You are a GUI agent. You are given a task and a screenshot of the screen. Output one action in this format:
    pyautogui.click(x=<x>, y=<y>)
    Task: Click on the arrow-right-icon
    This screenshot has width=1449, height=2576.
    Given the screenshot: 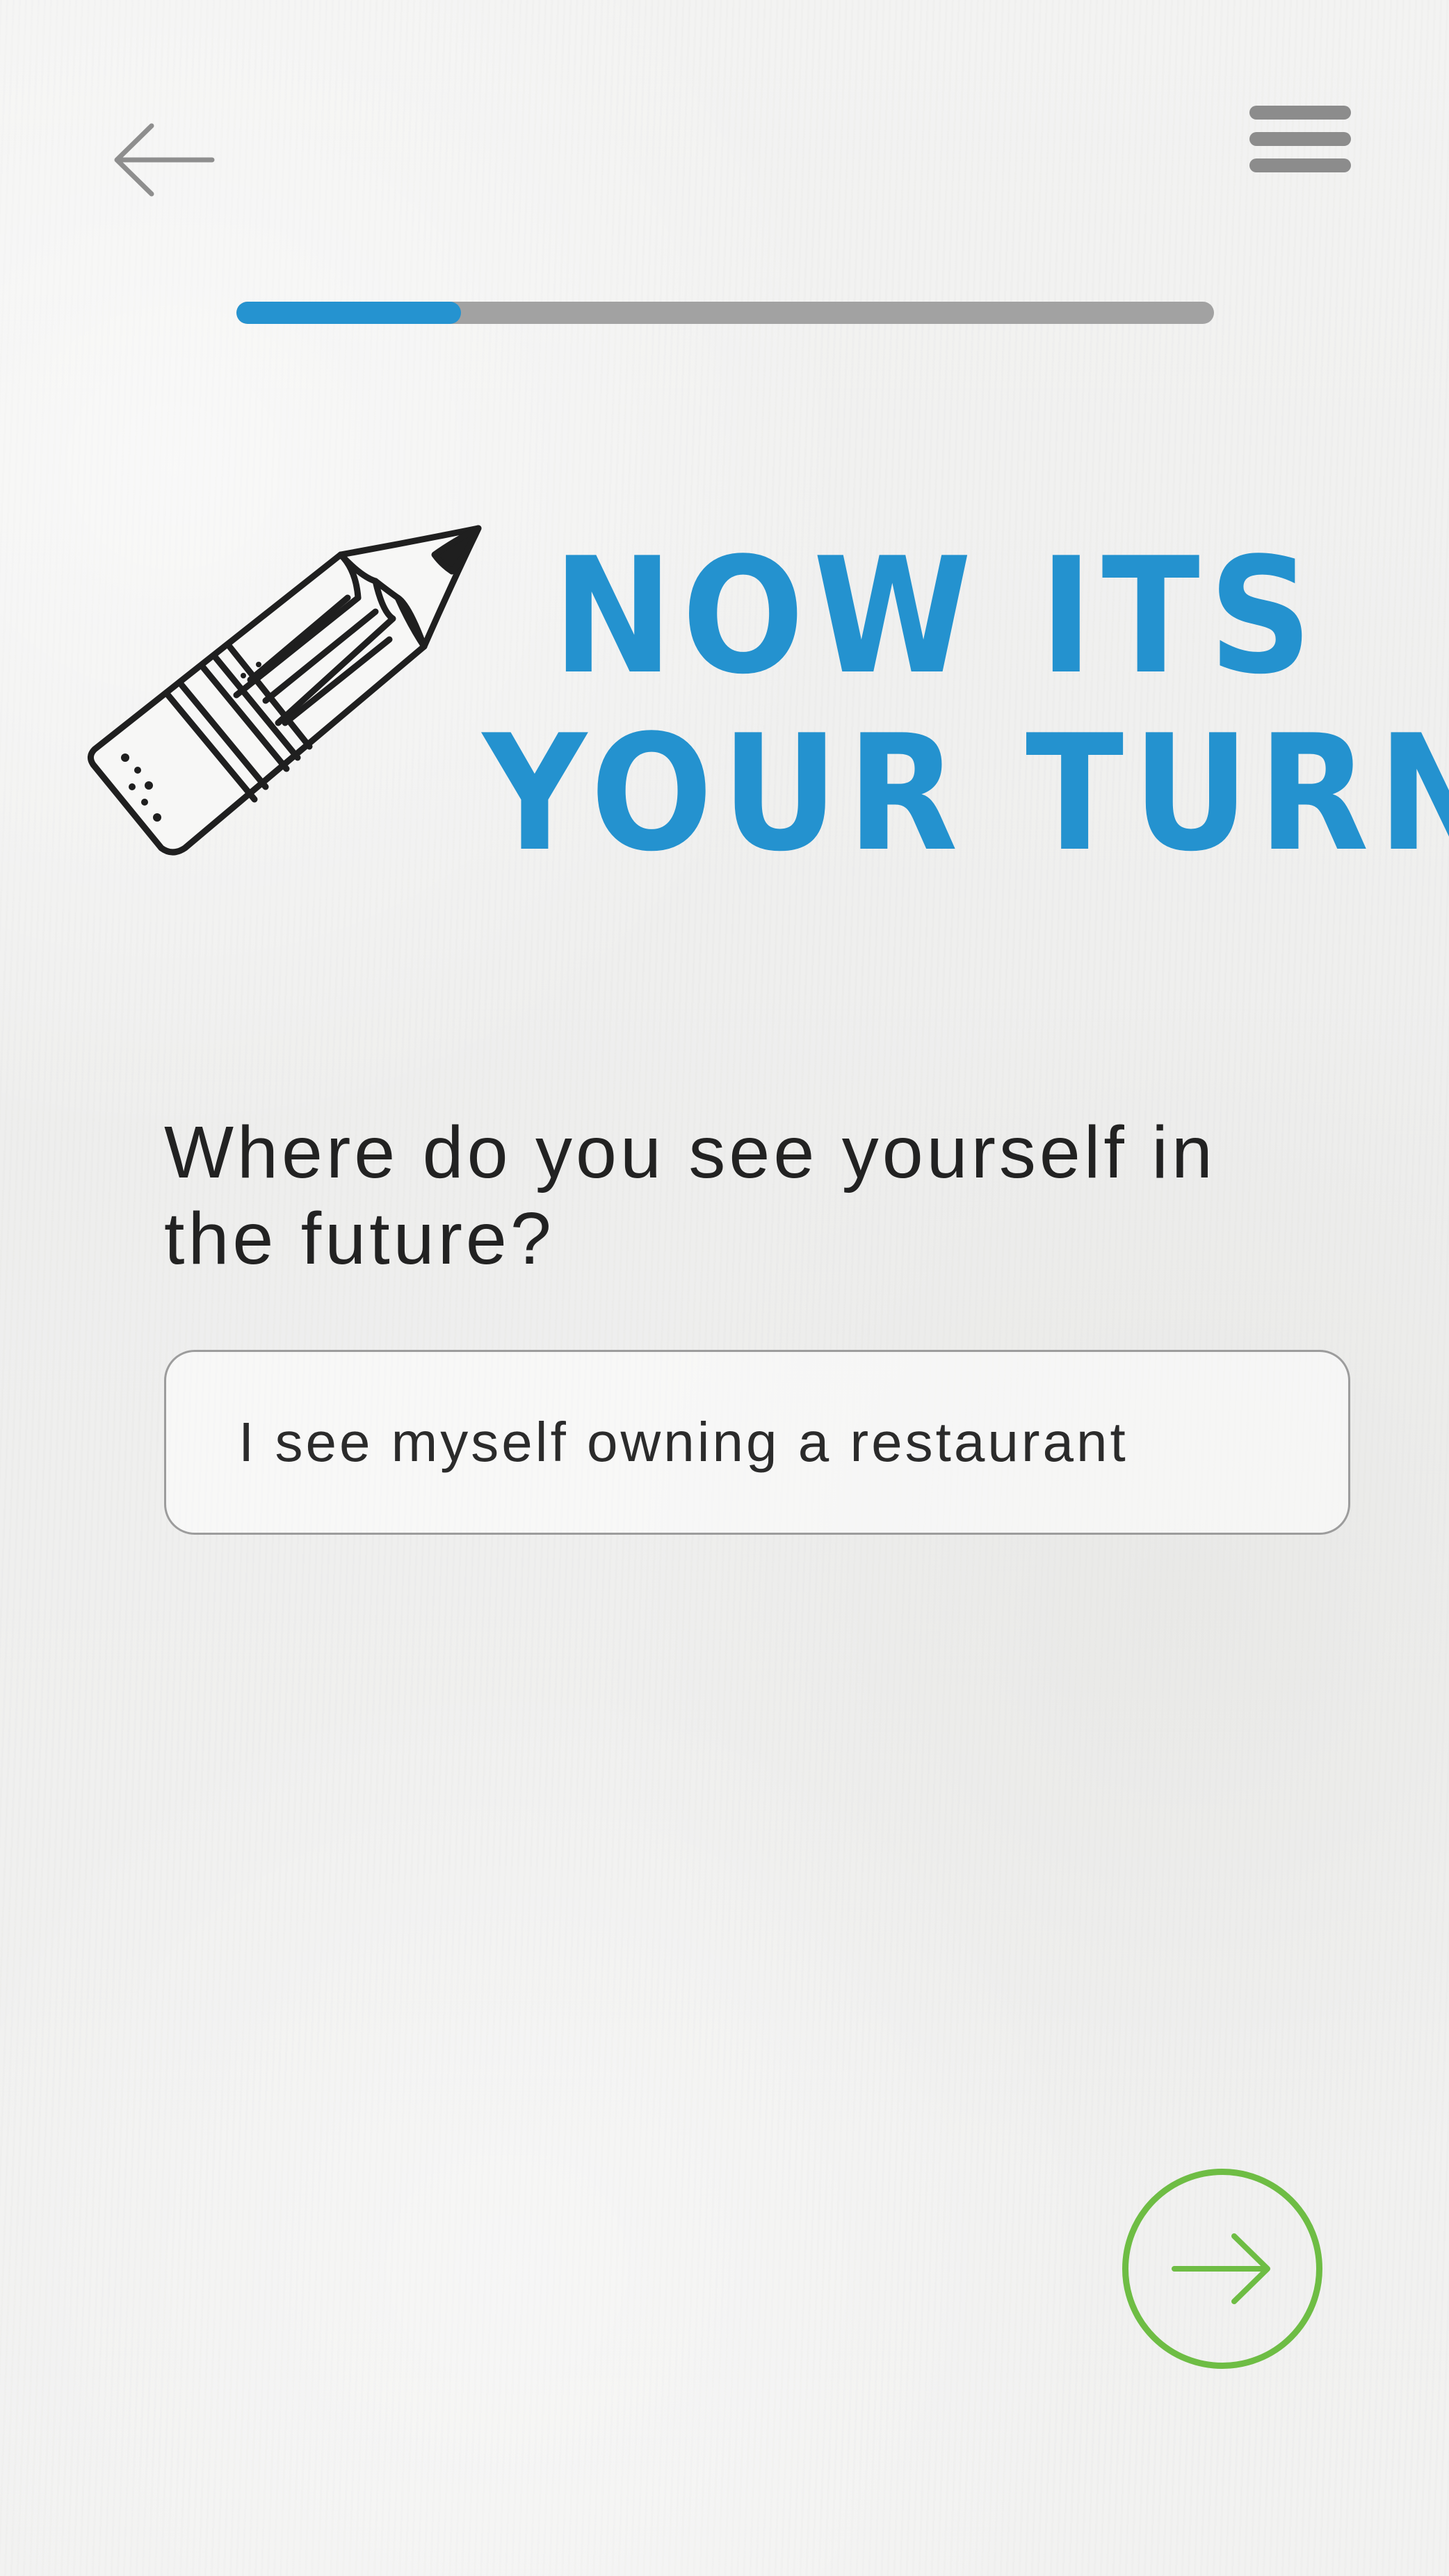 What is the action you would take?
    pyautogui.click(x=1221, y=2268)
    